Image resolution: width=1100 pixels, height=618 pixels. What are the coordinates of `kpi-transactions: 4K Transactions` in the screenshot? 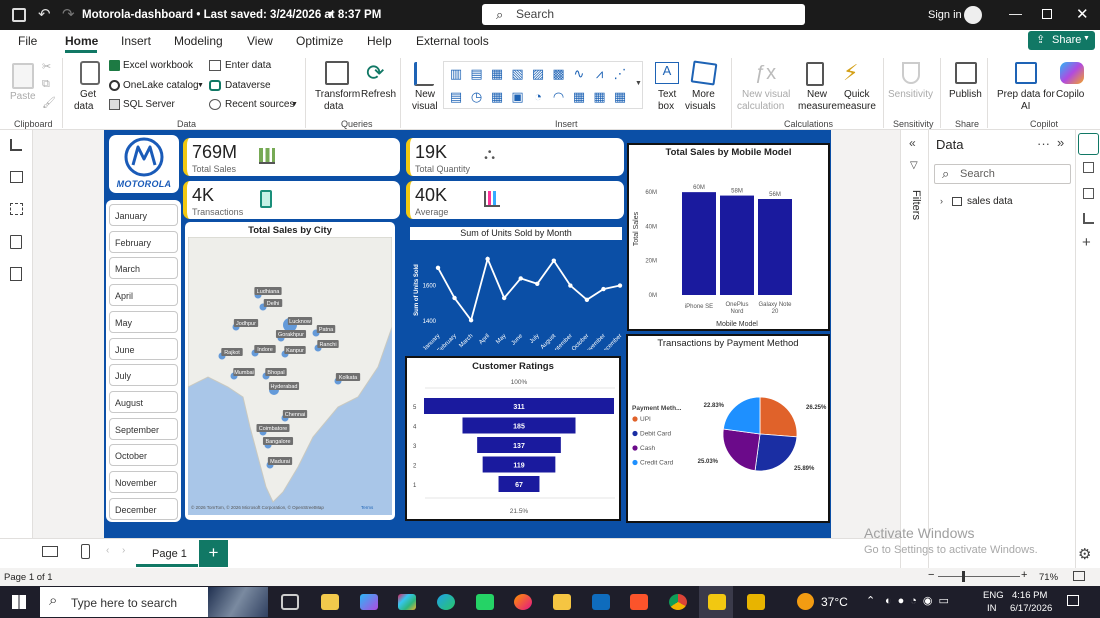 It's located at (291, 200).